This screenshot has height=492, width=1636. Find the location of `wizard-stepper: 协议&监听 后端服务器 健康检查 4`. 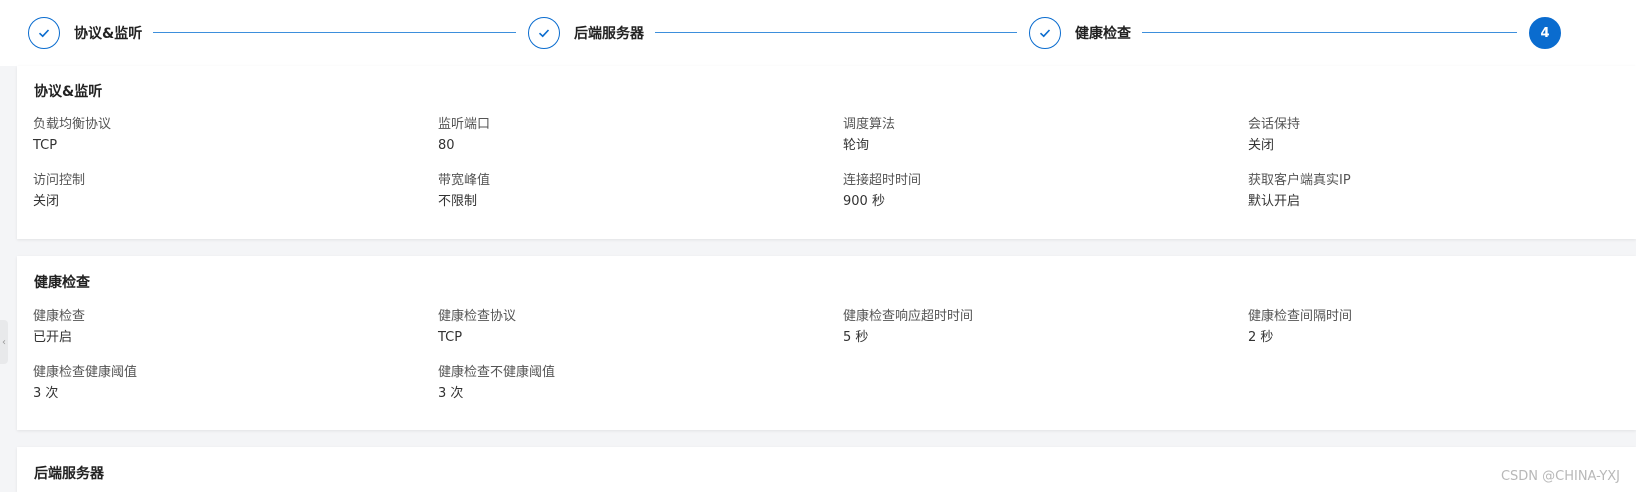

wizard-stepper: 协议&监听 后端服务器 健康检查 4 is located at coordinates (818, 33).